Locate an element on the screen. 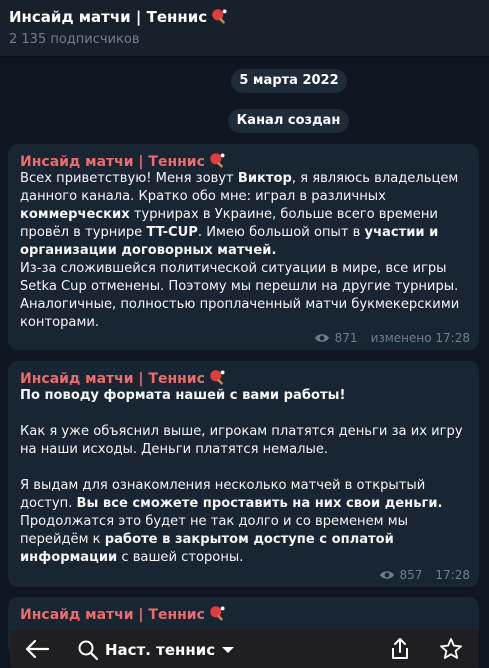 The width and height of the screenshot is (489, 668). message-meta: 871 изменено 17:28 is located at coordinates (392, 338).